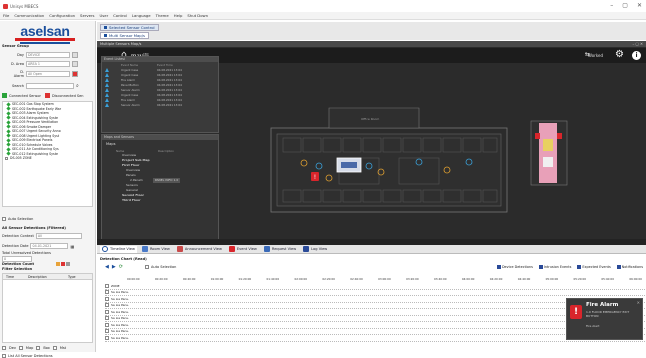 This screenshot has height=358, width=646. I want to click on alarm-select: All Open, so click(48, 74).